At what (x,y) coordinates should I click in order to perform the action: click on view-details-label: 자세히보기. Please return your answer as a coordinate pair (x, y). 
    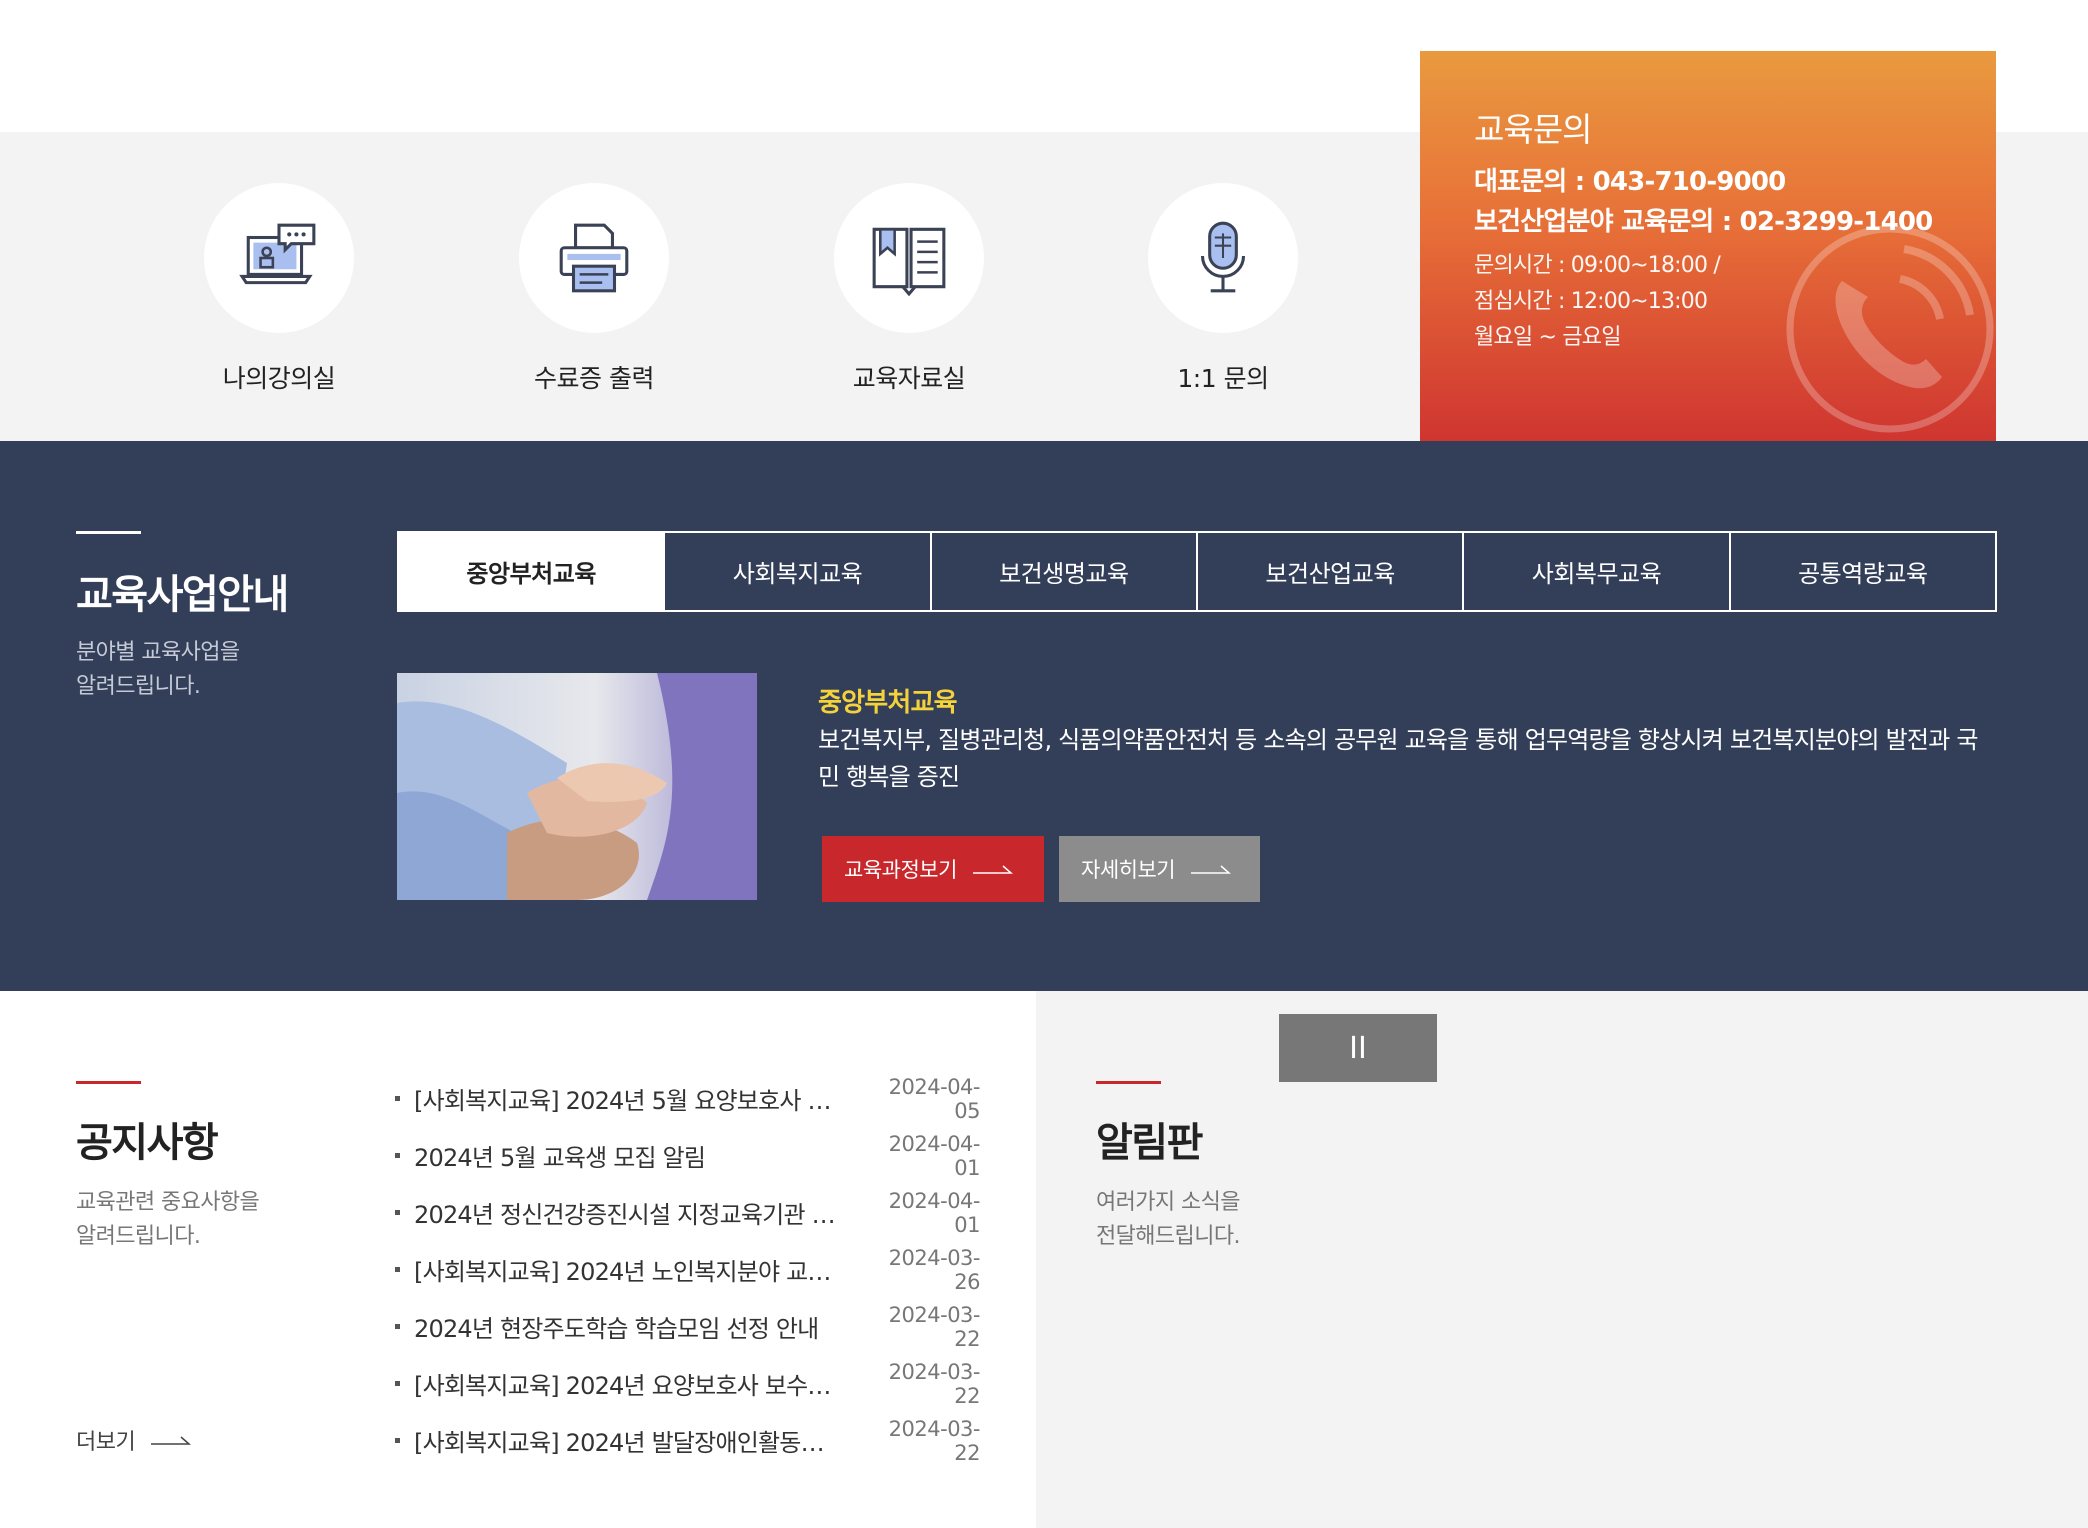
    Looking at the image, I should click on (1128, 870).